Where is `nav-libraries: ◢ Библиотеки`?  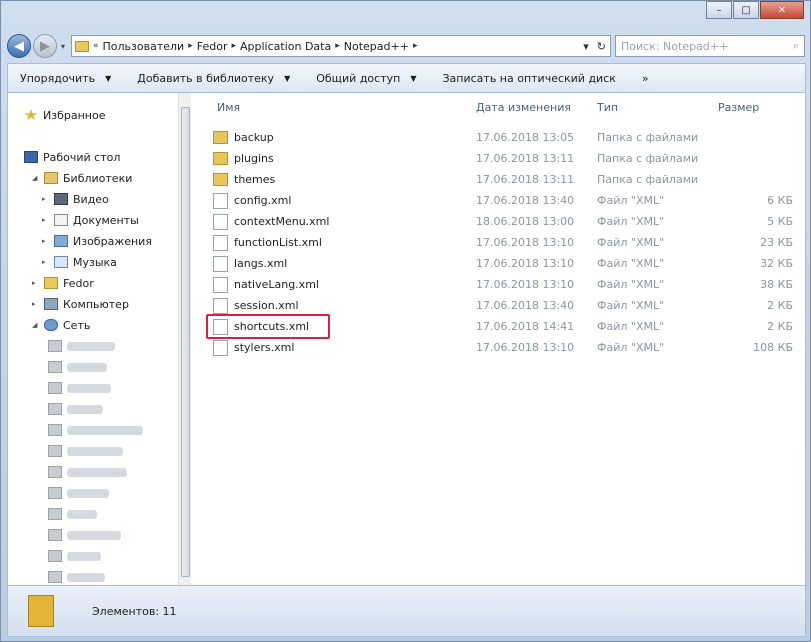 nav-libraries: ◢ Библиотеки is located at coordinates (82, 178).